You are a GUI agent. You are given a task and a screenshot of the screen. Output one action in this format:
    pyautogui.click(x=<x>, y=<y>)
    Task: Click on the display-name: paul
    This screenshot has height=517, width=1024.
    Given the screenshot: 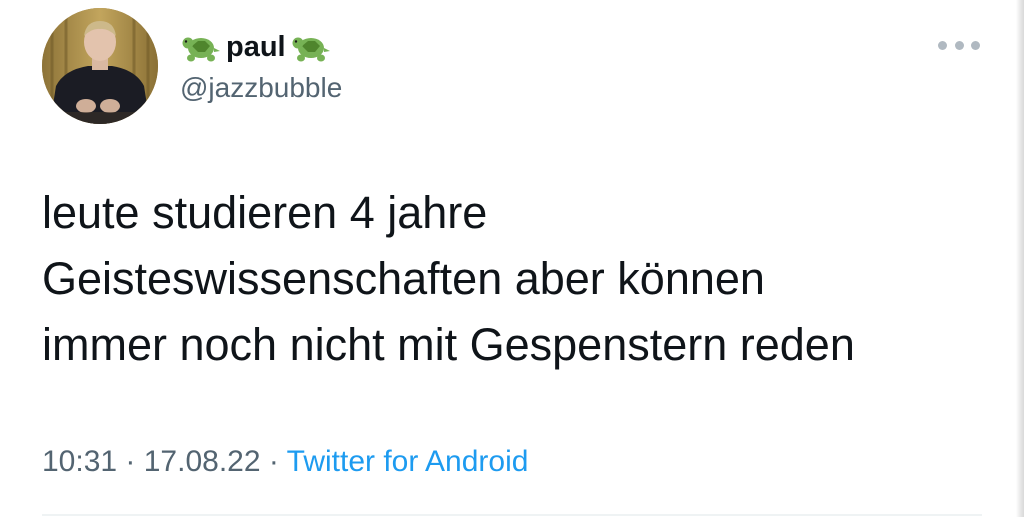 What is the action you would take?
    pyautogui.click(x=256, y=47)
    